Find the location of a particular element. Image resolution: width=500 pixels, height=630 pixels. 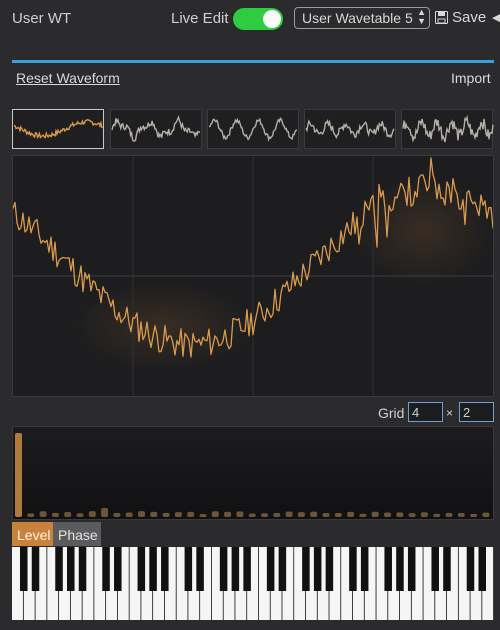

grid-rows-input: 2 is located at coordinates (476, 412).